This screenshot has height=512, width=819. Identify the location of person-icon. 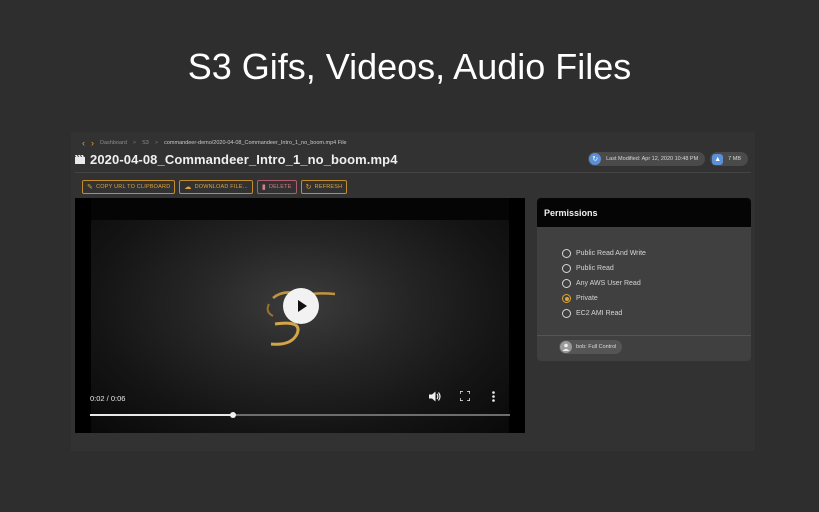
(566, 347).